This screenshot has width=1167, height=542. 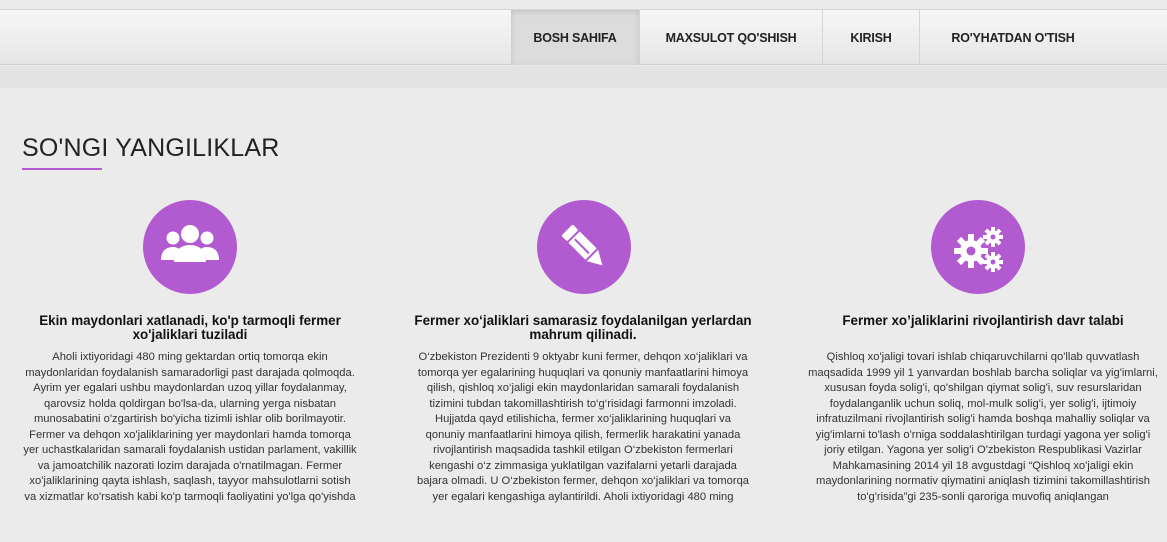 I want to click on article-2-icon-circle, so click(x=584, y=247).